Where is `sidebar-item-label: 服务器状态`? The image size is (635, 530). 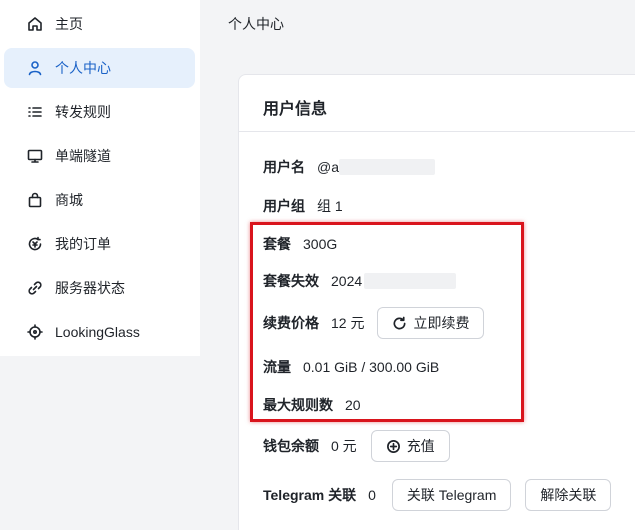 sidebar-item-label: 服务器状态 is located at coordinates (90, 288).